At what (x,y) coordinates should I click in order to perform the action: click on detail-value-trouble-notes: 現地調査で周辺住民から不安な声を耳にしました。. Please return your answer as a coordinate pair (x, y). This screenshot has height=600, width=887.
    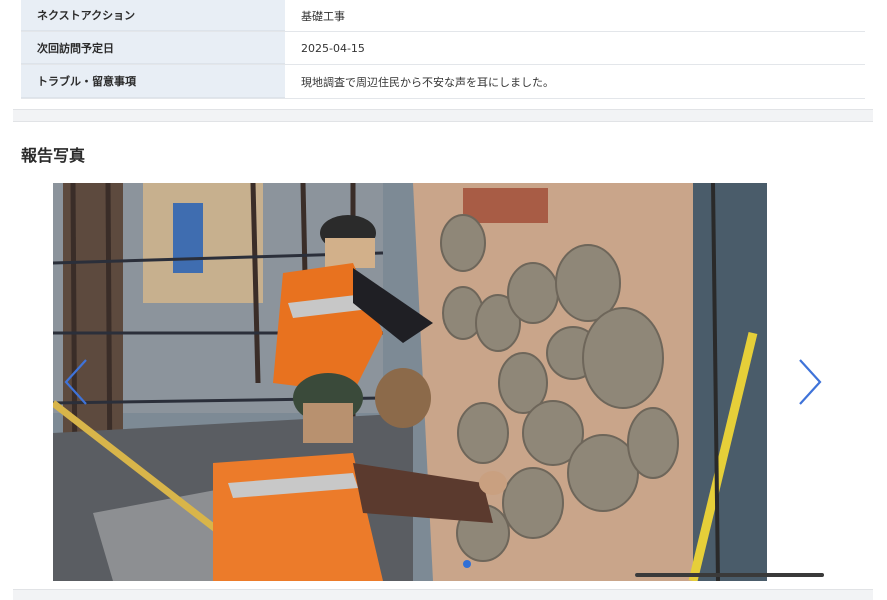
    Looking at the image, I should click on (427, 82).